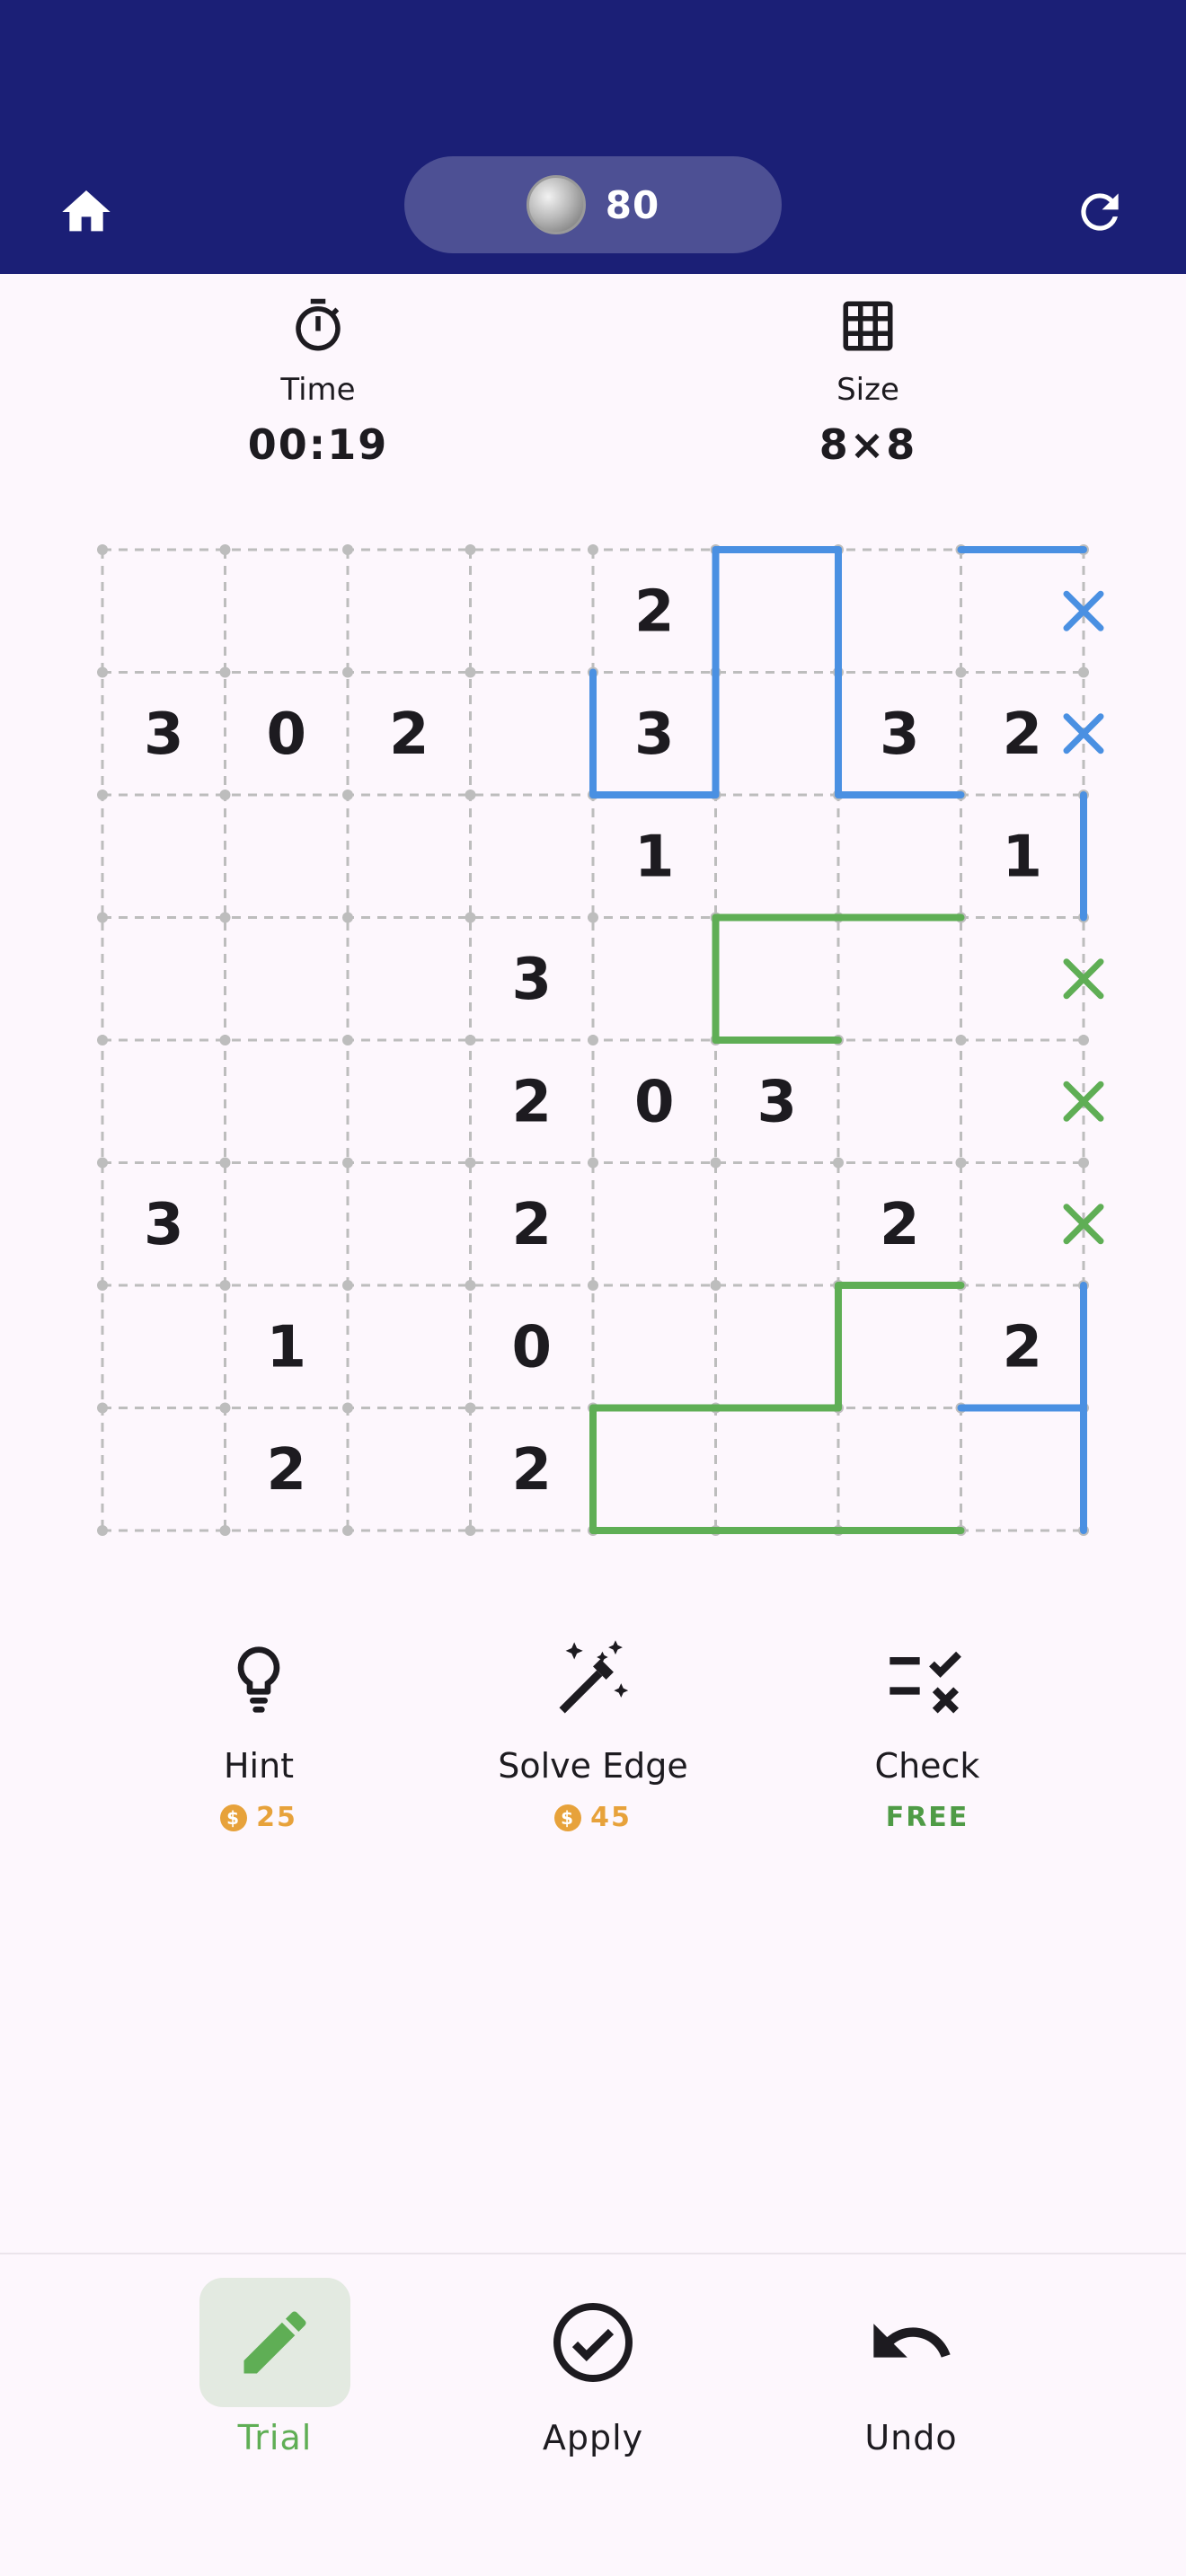  I want to click on nav-undo: Undo, so click(911, 2367).